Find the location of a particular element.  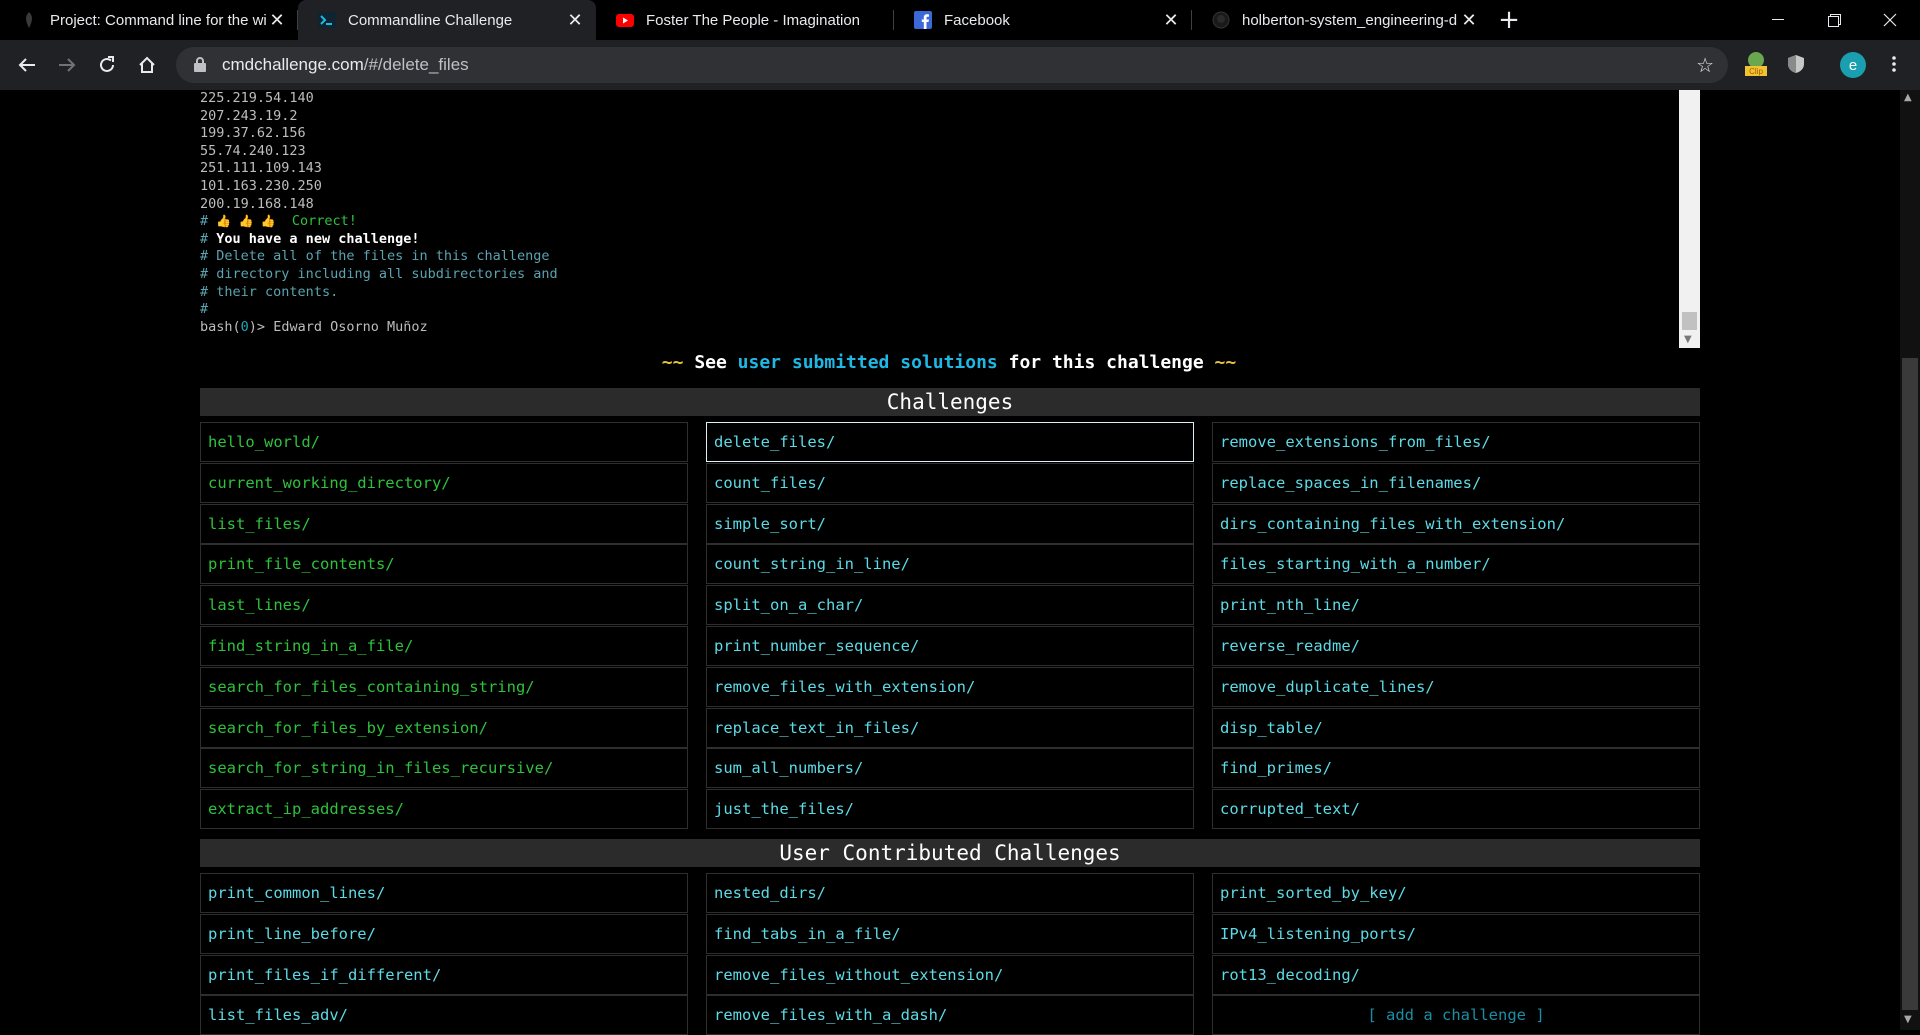

challenge-link: just_the_files/ is located at coordinates (950, 809).